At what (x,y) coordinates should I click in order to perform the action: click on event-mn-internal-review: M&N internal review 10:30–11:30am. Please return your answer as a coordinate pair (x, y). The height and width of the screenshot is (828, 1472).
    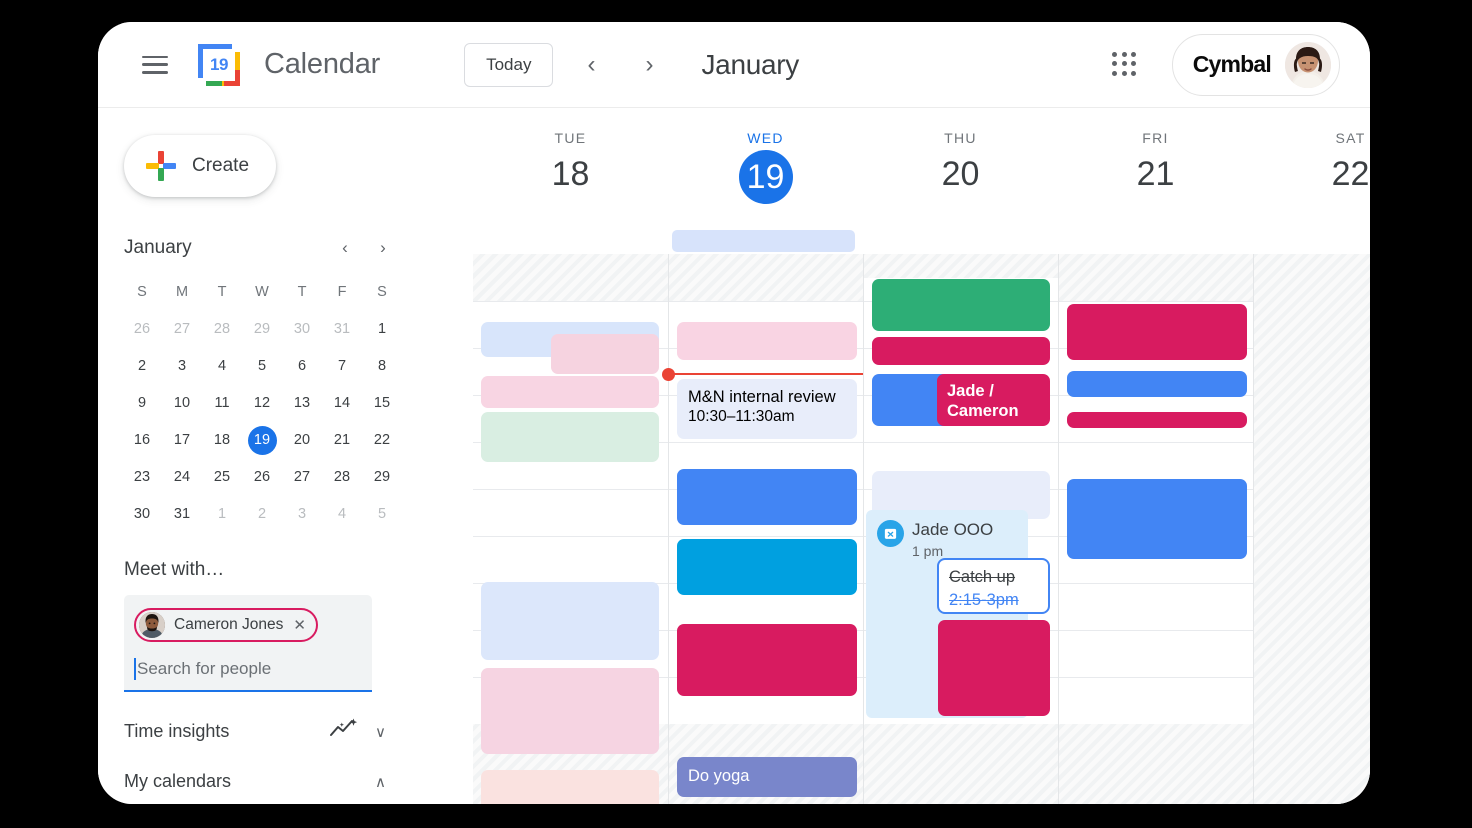
    Looking at the image, I should click on (767, 409).